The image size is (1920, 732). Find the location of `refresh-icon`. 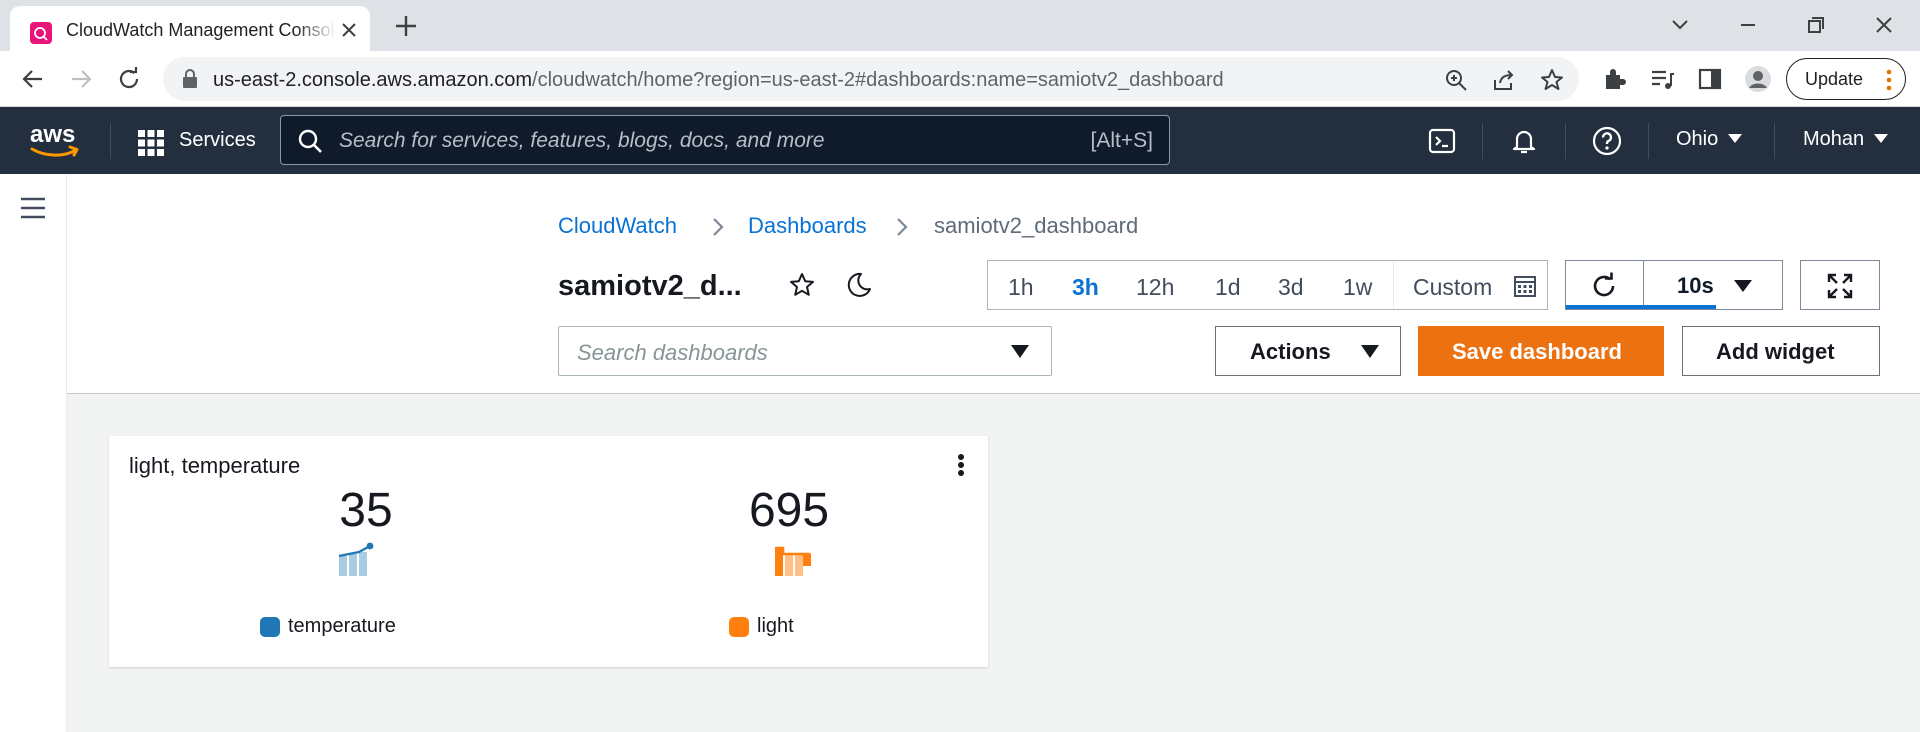

refresh-icon is located at coordinates (1604, 286).